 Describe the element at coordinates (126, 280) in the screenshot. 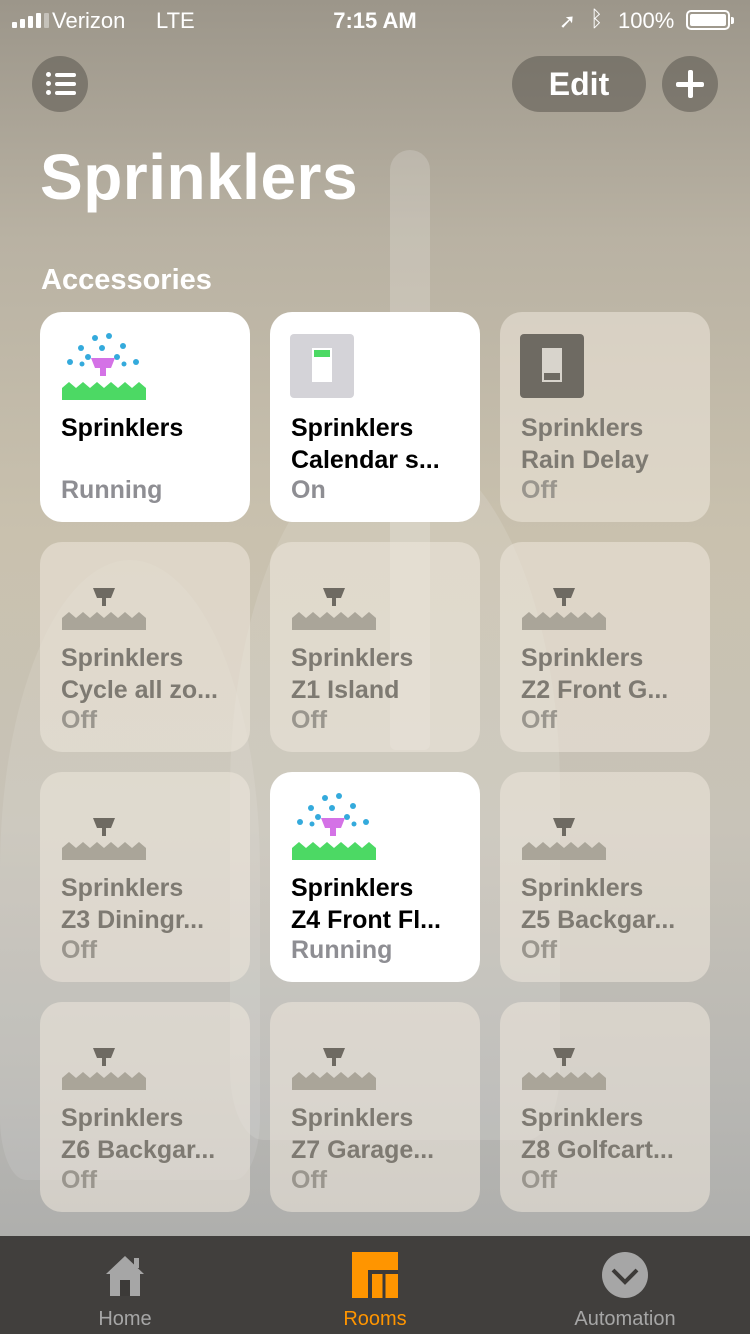

I see `section-title: Accessories` at that location.